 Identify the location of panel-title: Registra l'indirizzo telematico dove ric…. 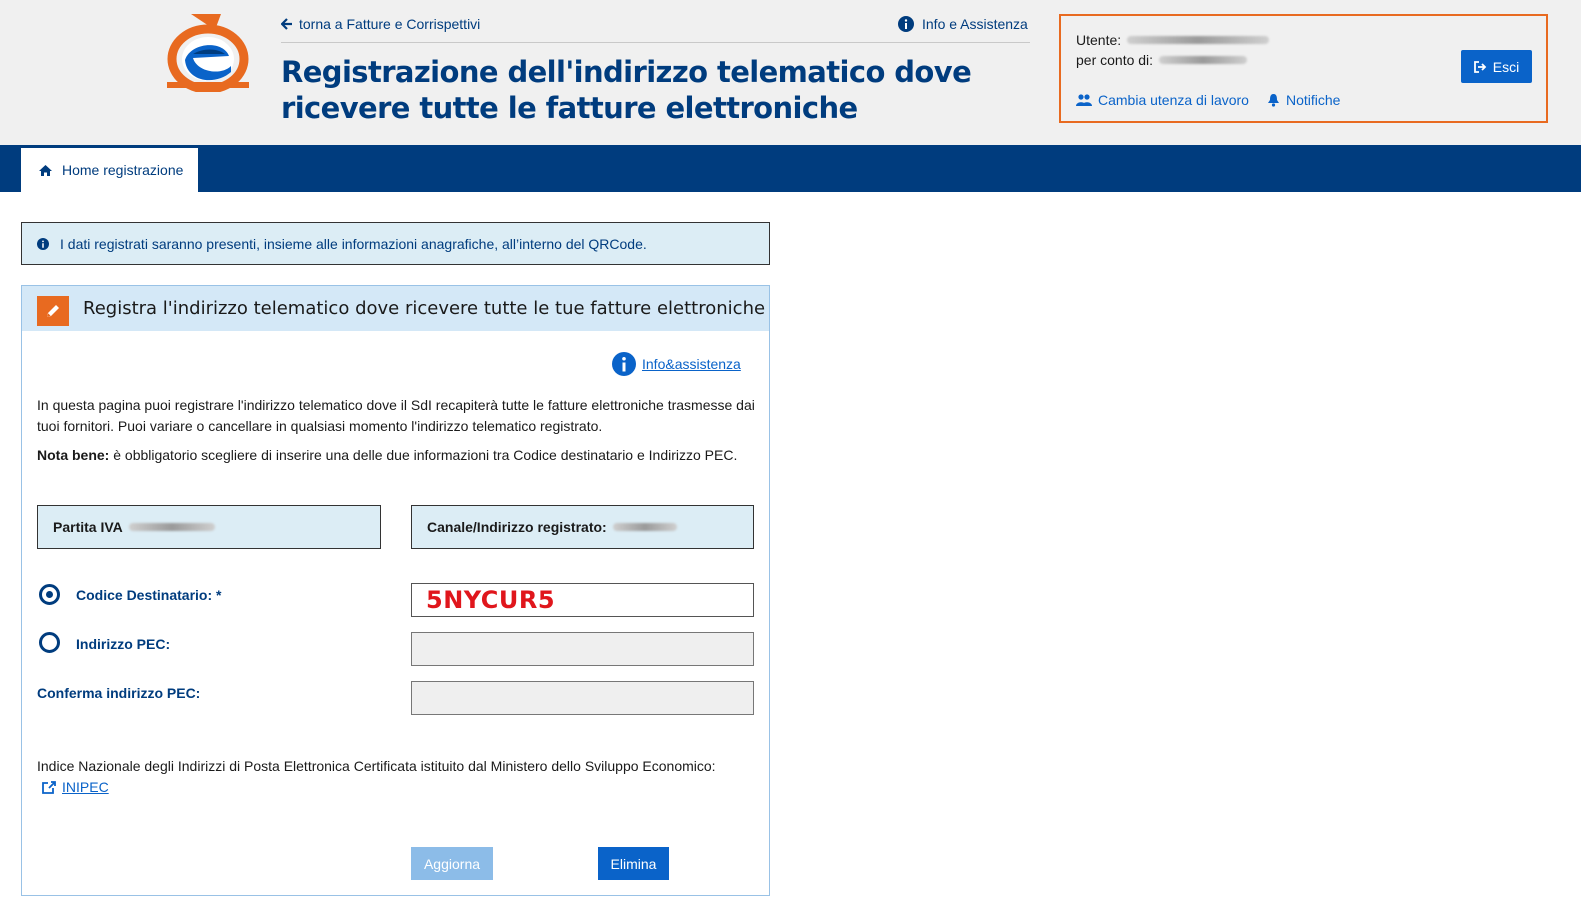
(424, 308).